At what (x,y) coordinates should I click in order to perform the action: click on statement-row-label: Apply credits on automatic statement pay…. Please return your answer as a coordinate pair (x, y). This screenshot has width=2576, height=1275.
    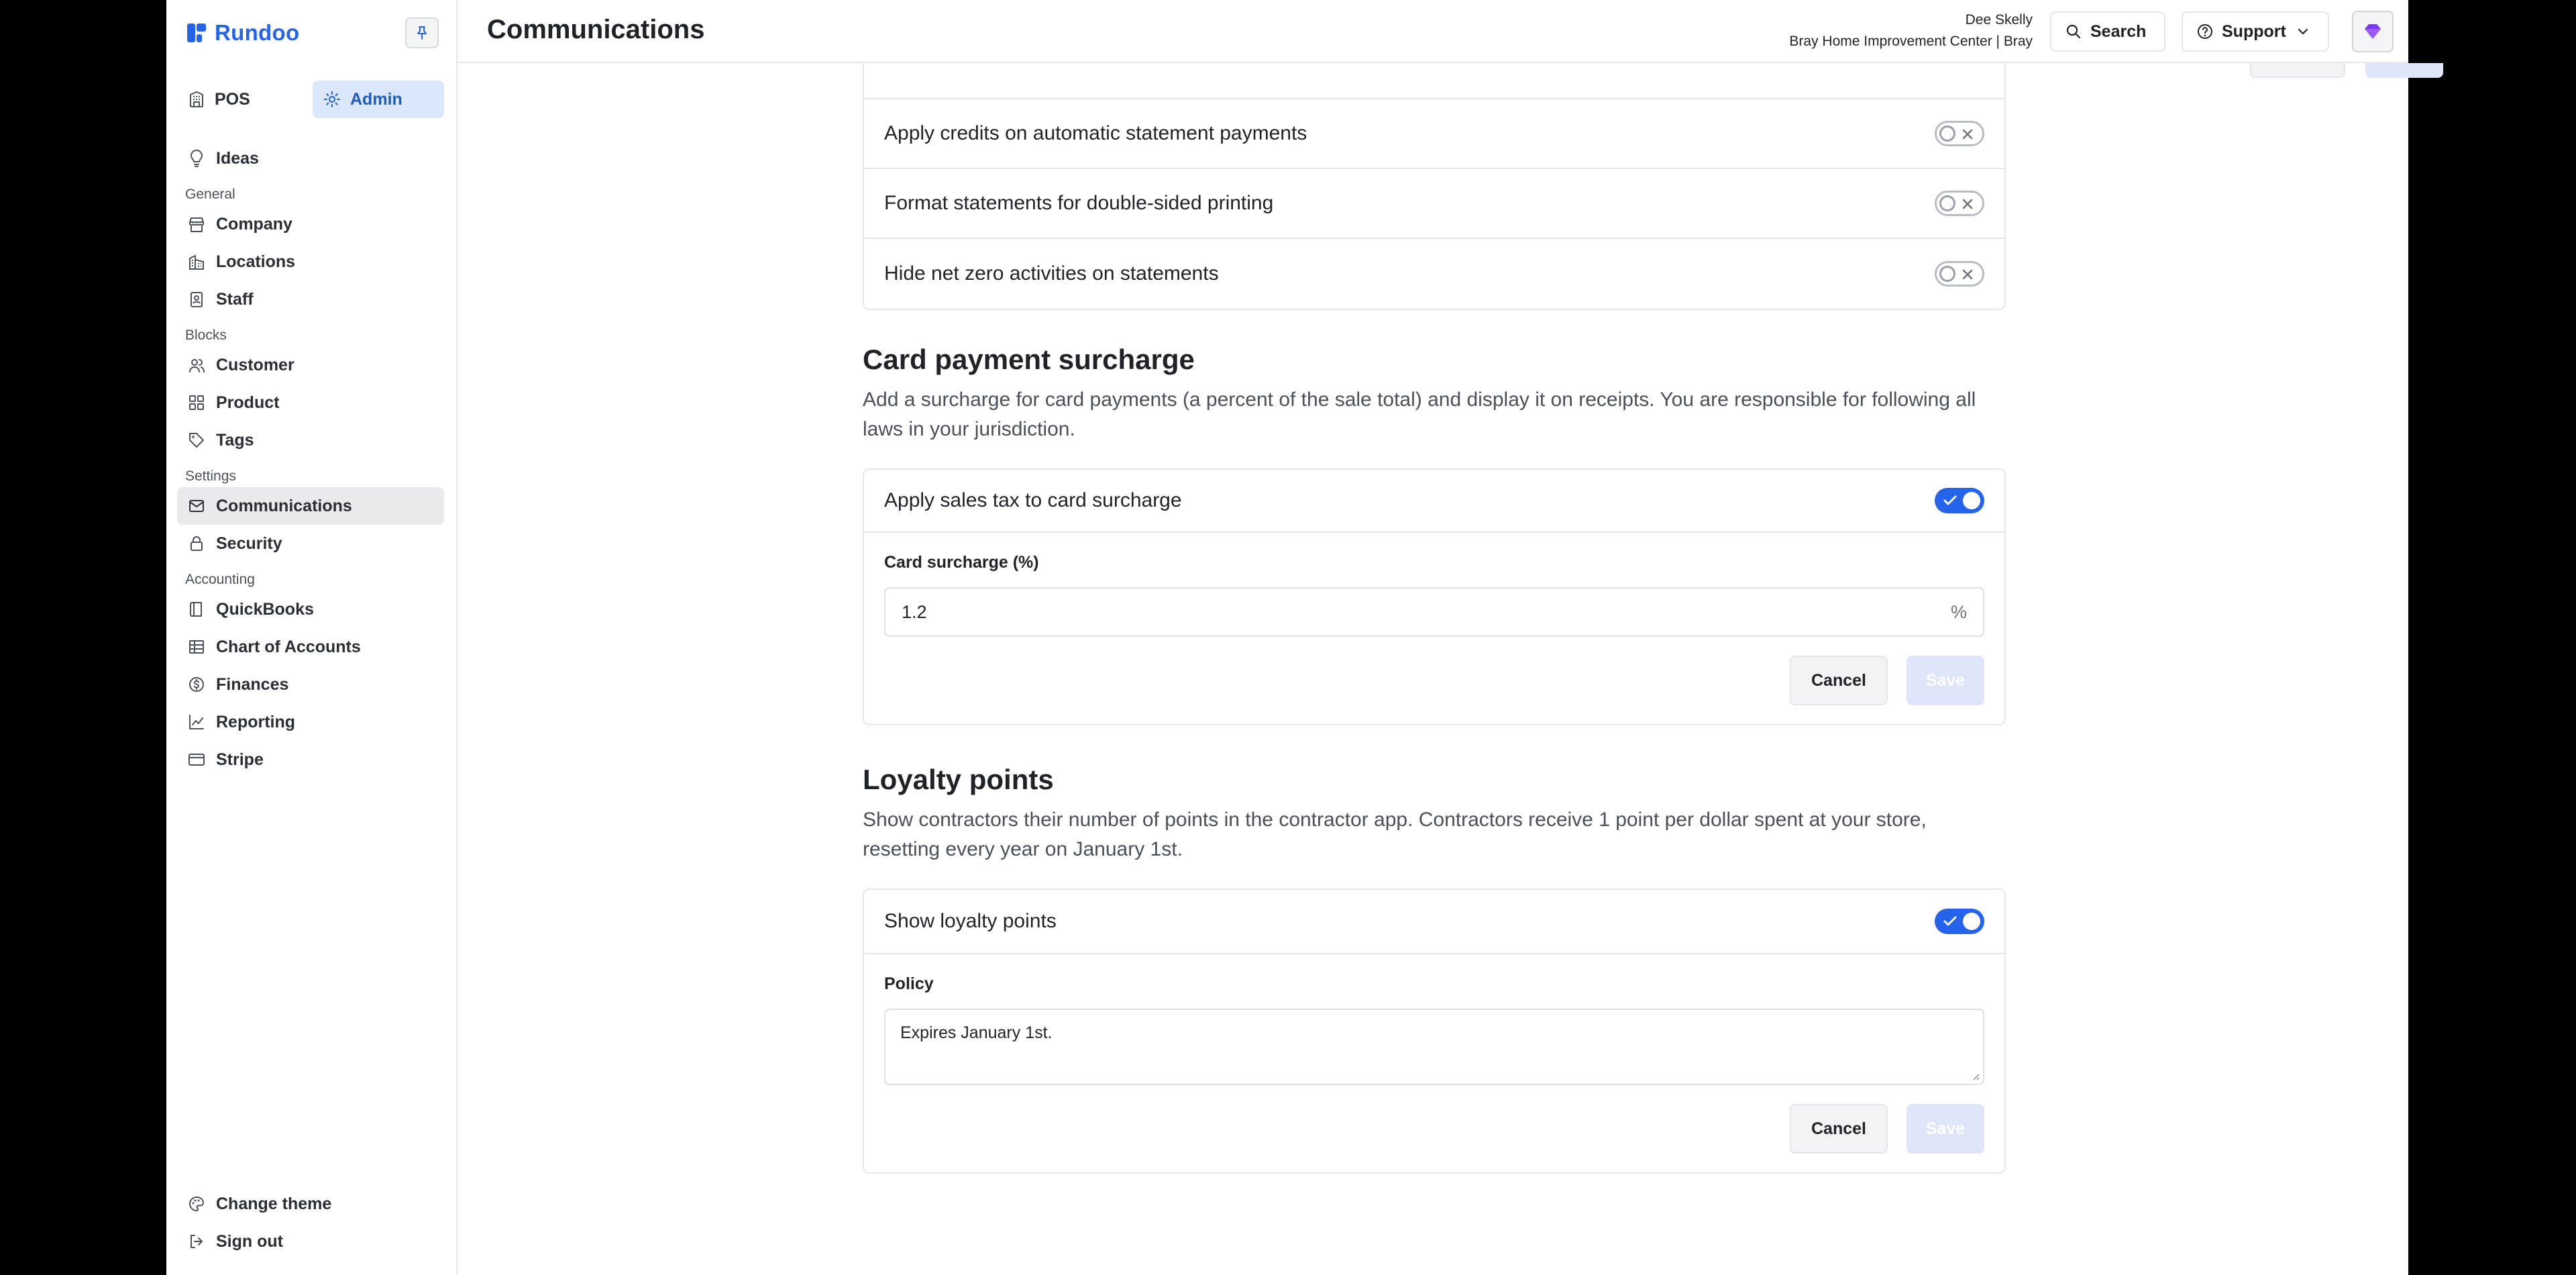
    Looking at the image, I should click on (1095, 133).